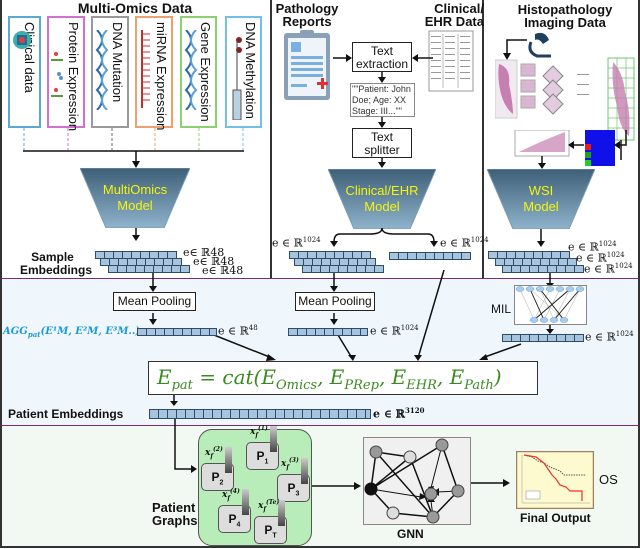  I want to click on feature-label: xf(3), so click(290, 464).